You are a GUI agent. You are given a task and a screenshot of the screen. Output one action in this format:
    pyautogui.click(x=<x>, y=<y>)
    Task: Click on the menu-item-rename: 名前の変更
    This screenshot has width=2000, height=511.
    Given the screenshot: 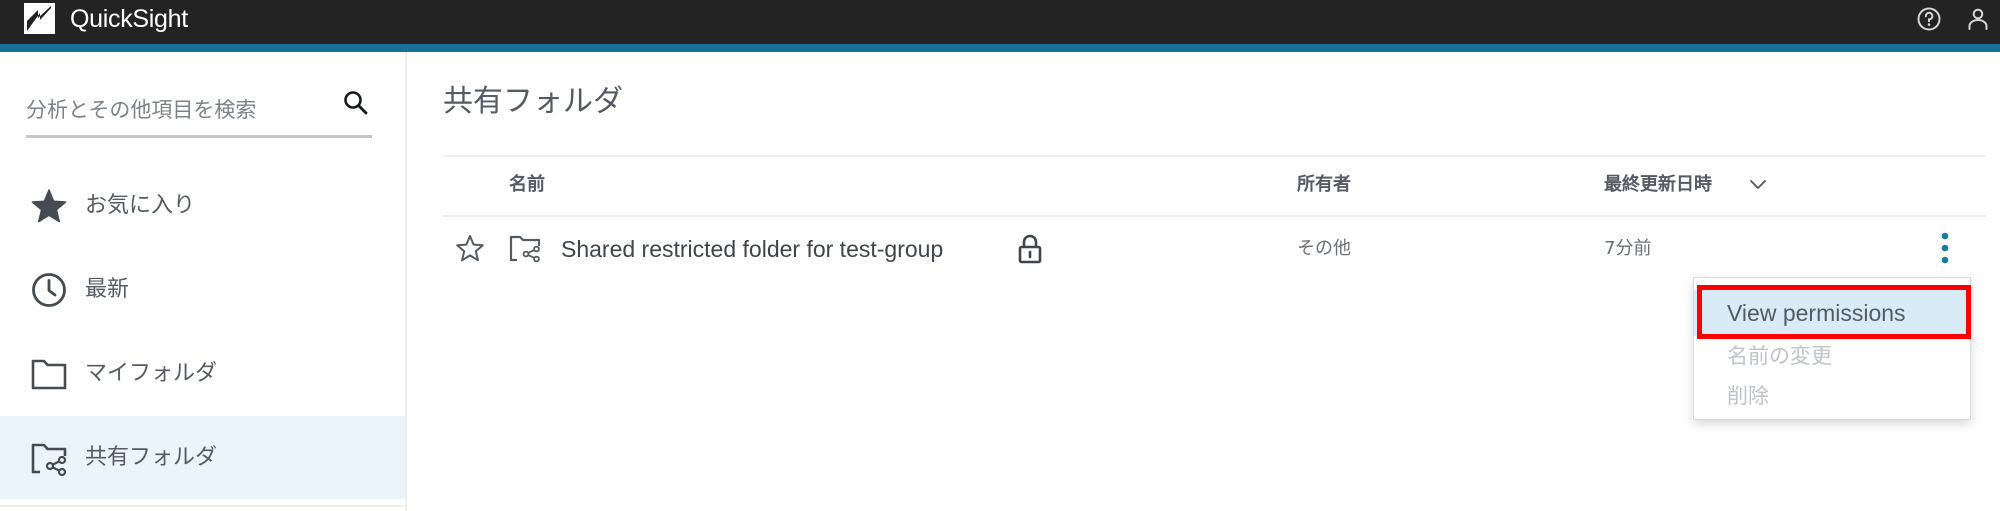 What is the action you would take?
    pyautogui.click(x=1779, y=356)
    